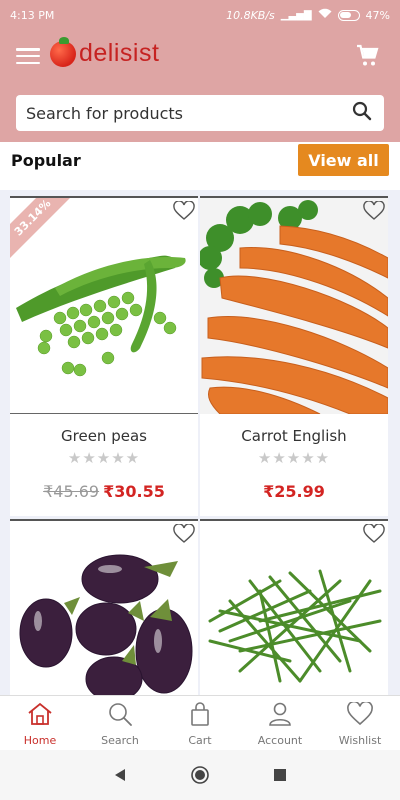 Image resolution: width=400 pixels, height=800 pixels. I want to click on nav-wishlist: Wishlist, so click(360, 723).